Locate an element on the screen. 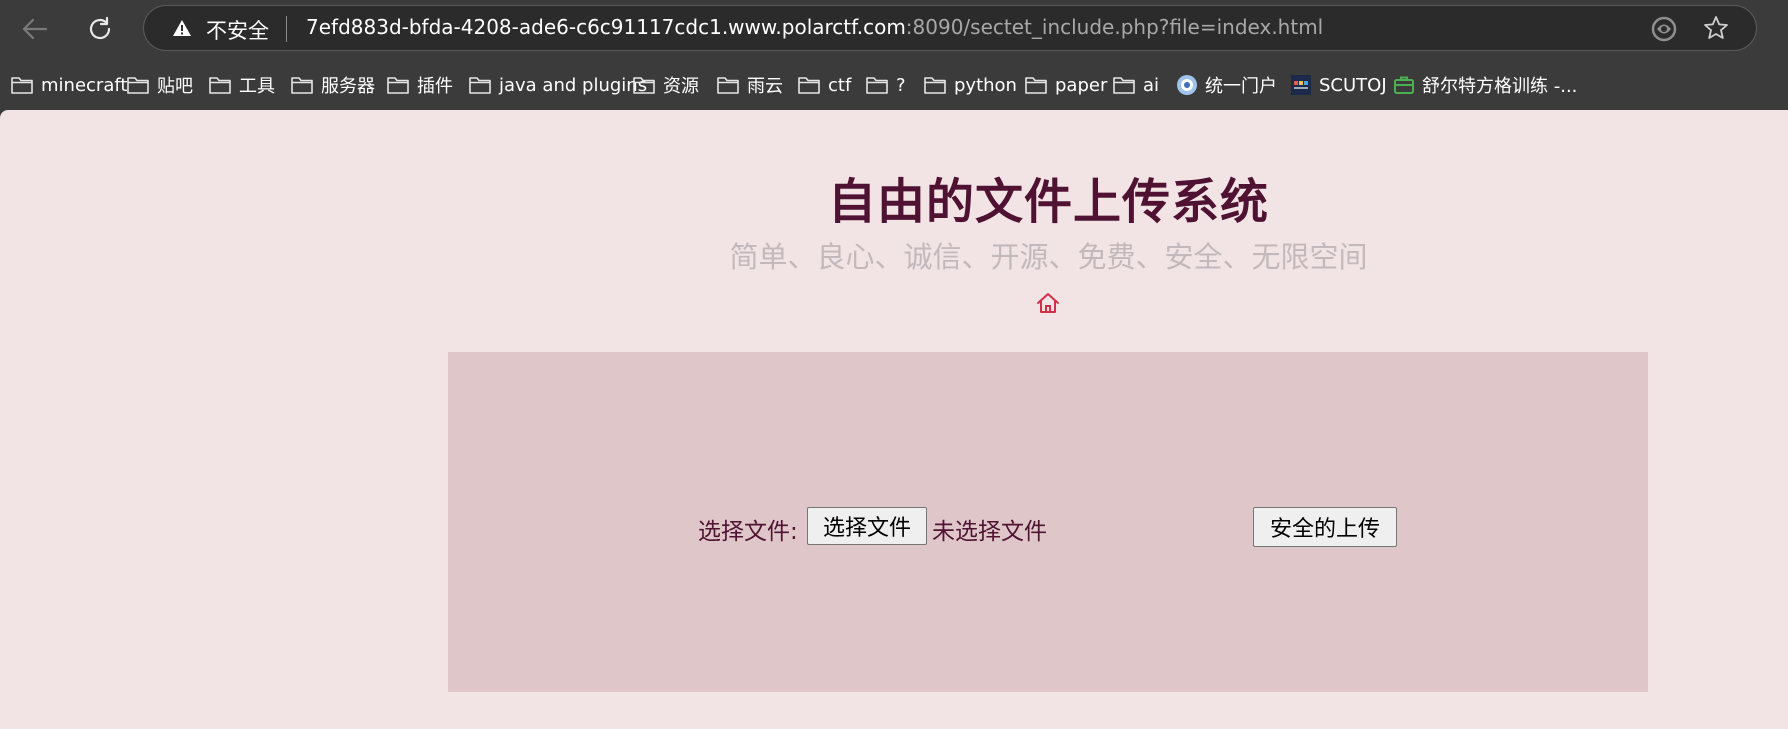 This screenshot has height=729, width=1788. bookmark-item: 插件 is located at coordinates (419, 85).